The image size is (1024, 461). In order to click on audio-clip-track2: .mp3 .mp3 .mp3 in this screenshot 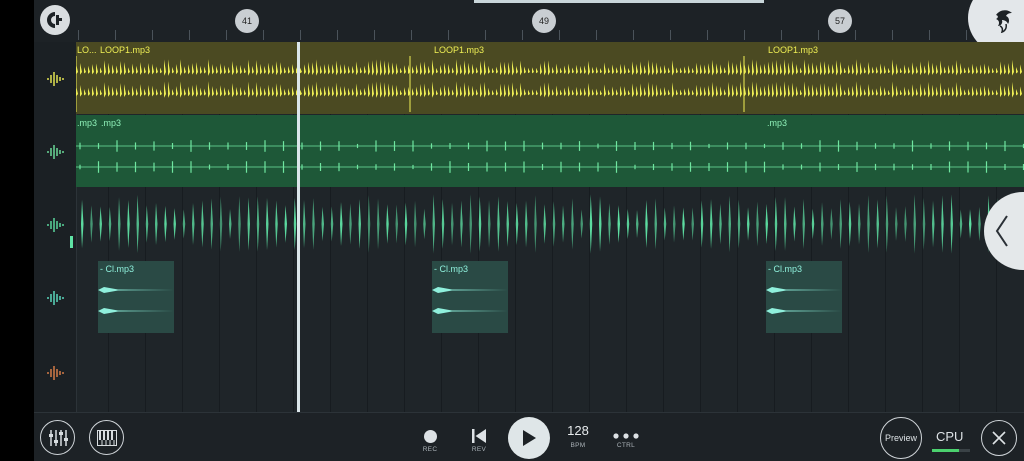, I will do `click(550, 151)`.